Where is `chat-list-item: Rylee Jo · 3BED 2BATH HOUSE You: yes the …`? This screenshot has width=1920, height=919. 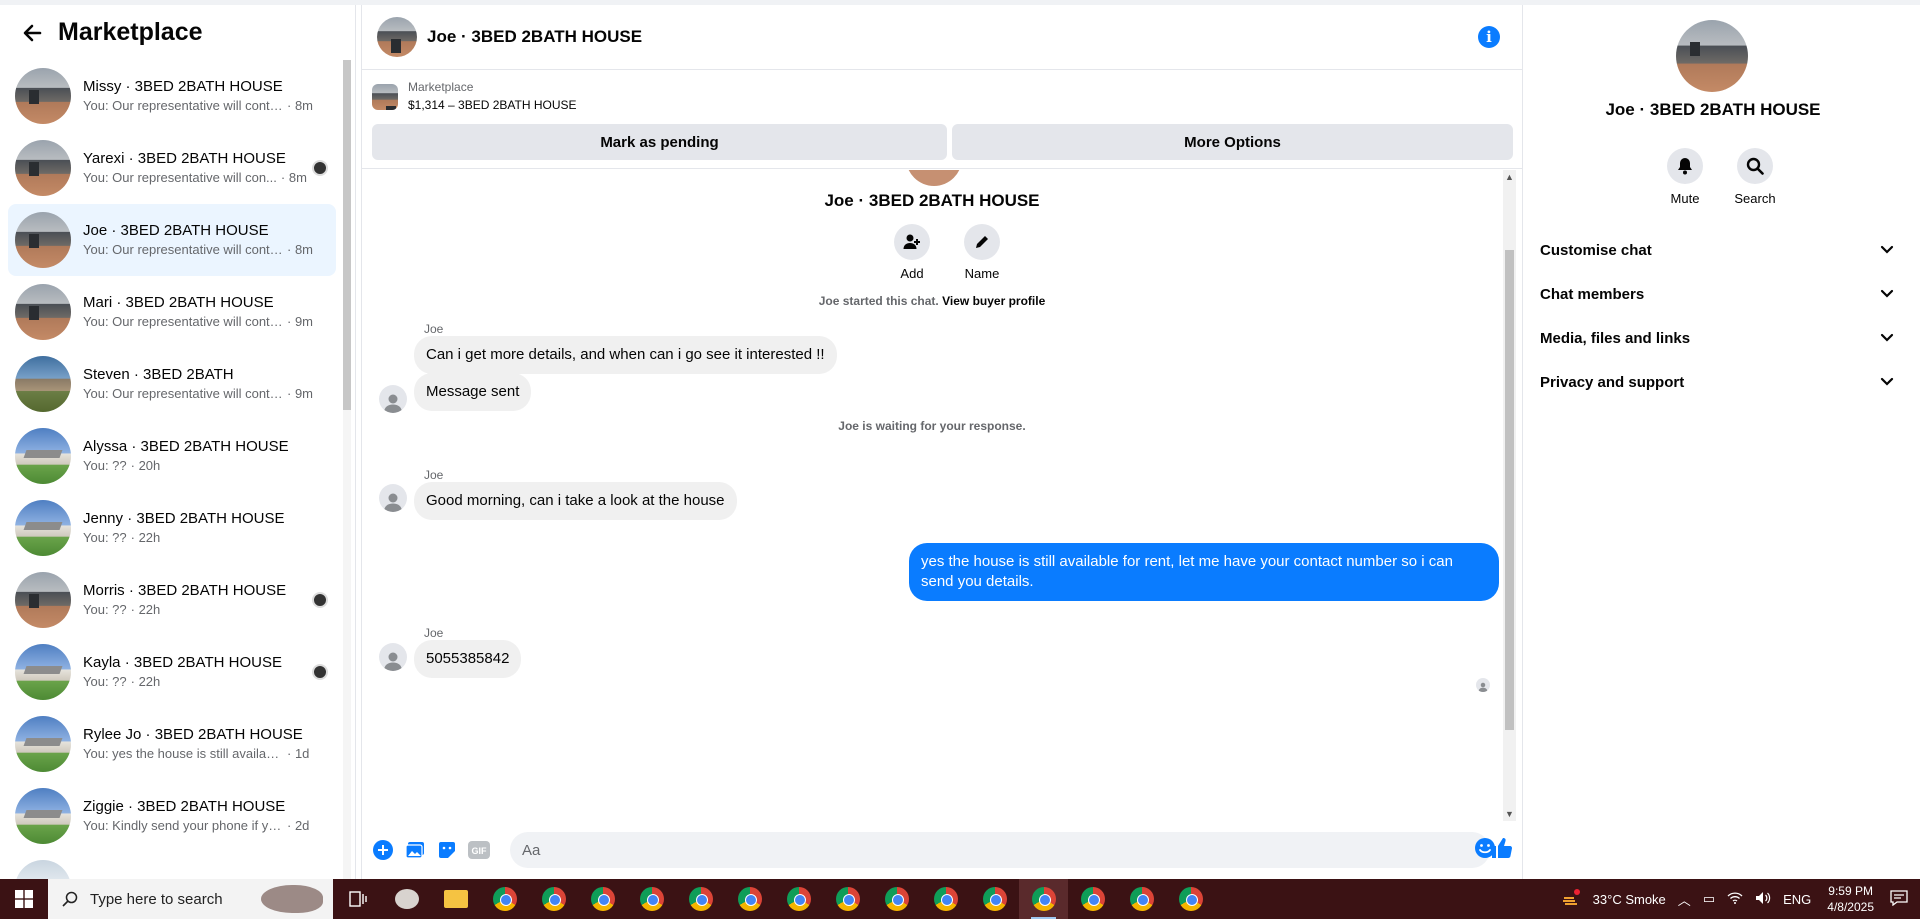
chat-list-item: Rylee Jo · 3BED 2BATH HOUSE You: yes the … is located at coordinates (172, 744).